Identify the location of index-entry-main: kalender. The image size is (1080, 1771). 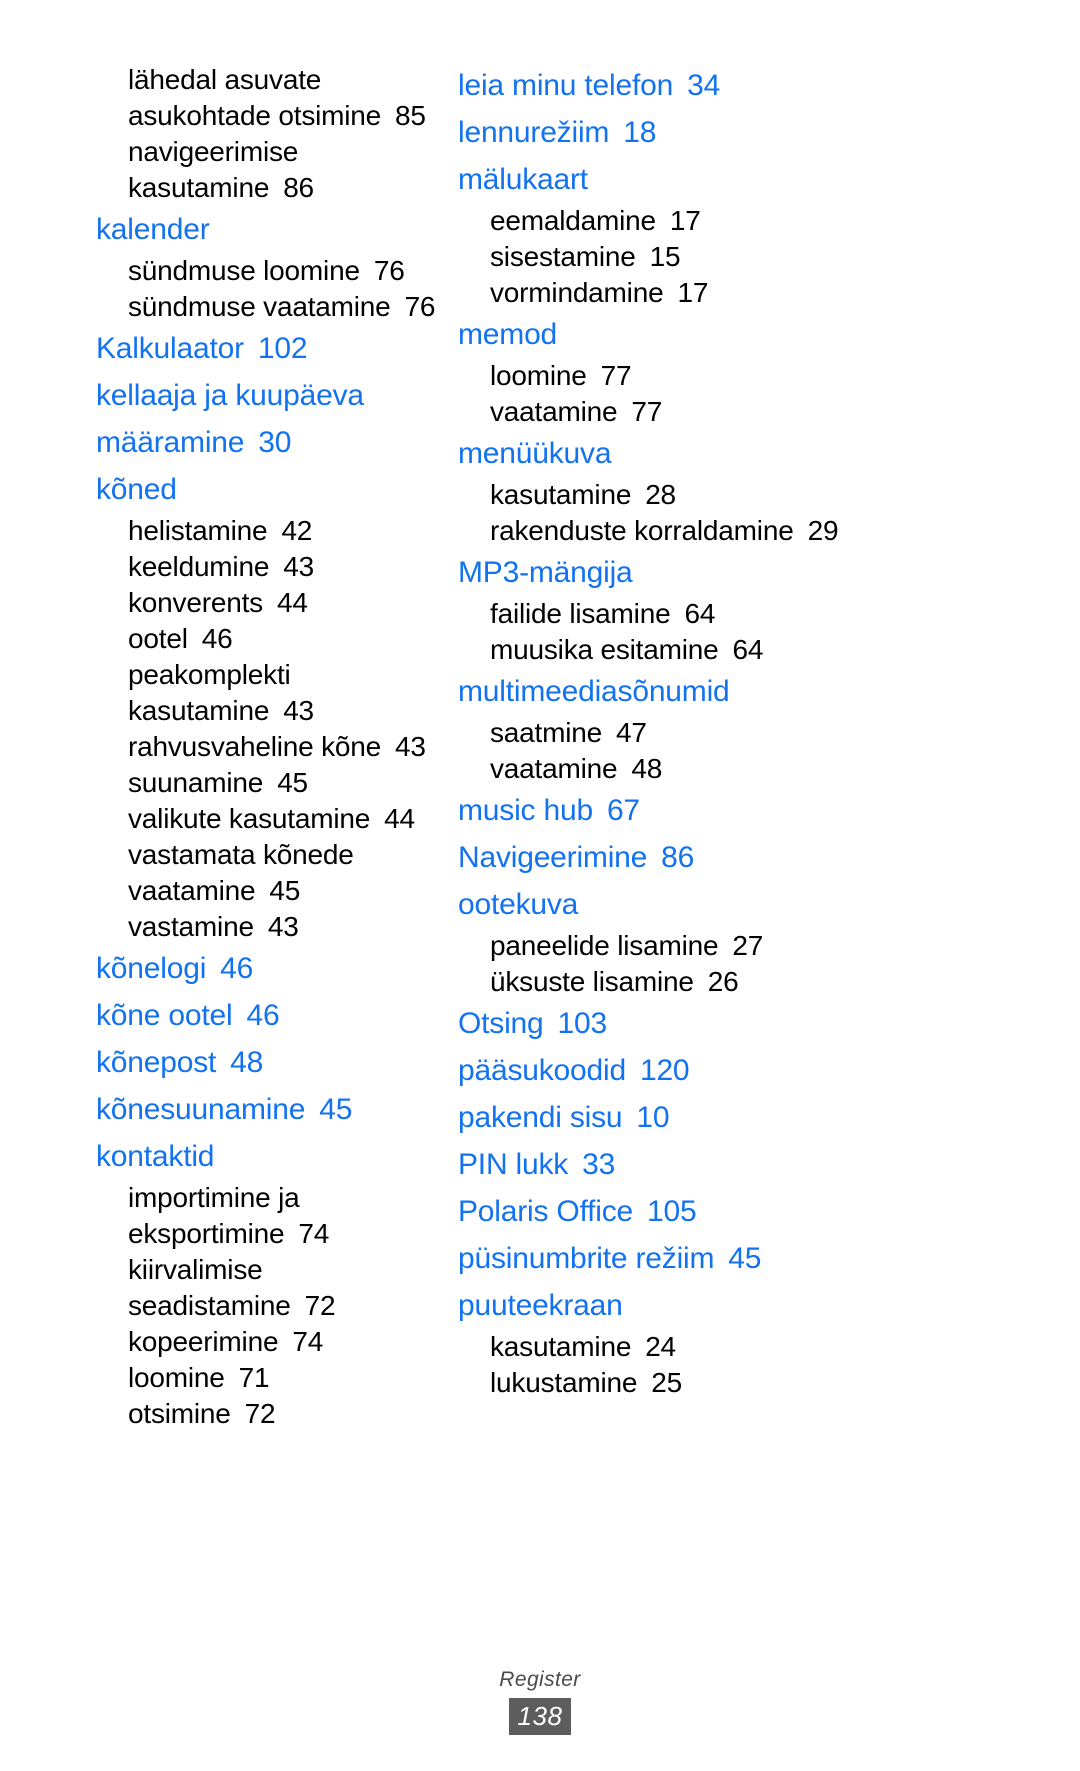
(266, 229).